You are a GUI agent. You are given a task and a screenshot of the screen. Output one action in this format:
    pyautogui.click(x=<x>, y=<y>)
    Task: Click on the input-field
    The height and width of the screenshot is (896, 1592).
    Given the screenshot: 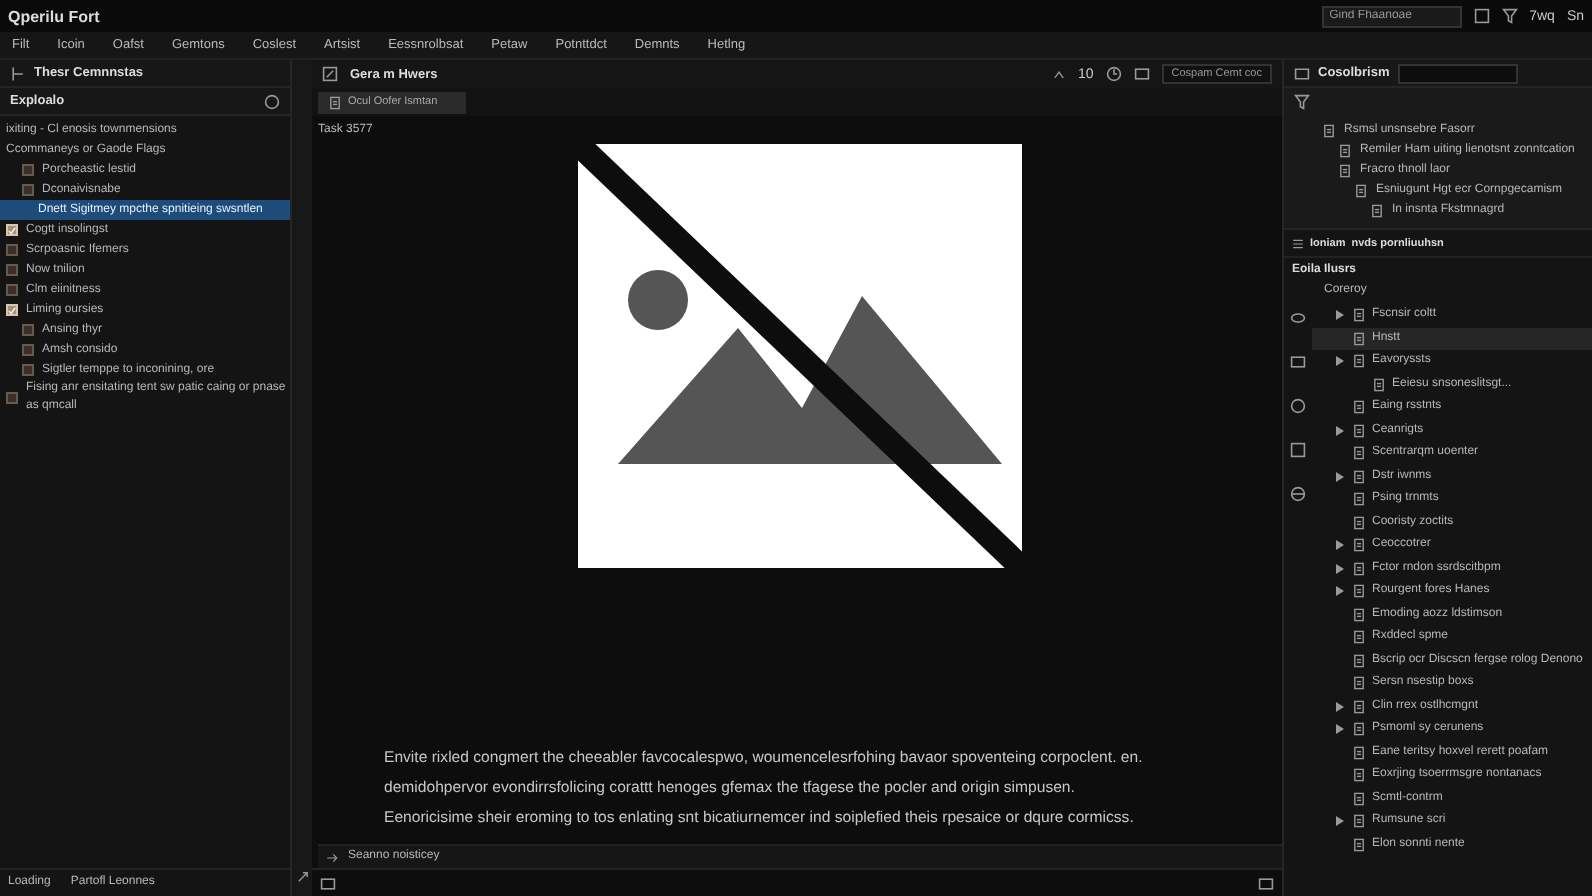 What is the action you would take?
    pyautogui.click(x=1457, y=73)
    